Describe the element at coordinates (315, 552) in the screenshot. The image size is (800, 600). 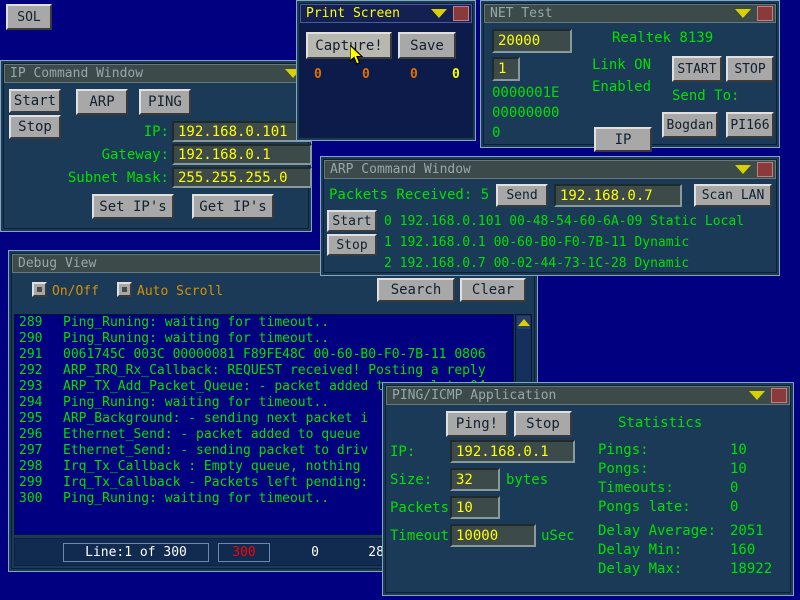
I see `status-value-b: 0` at that location.